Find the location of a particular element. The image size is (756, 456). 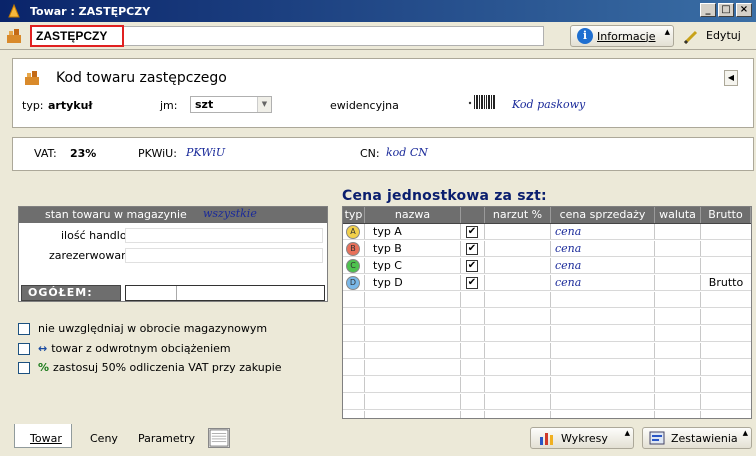

charts-button: Wykresy ▲ is located at coordinates (582, 438).